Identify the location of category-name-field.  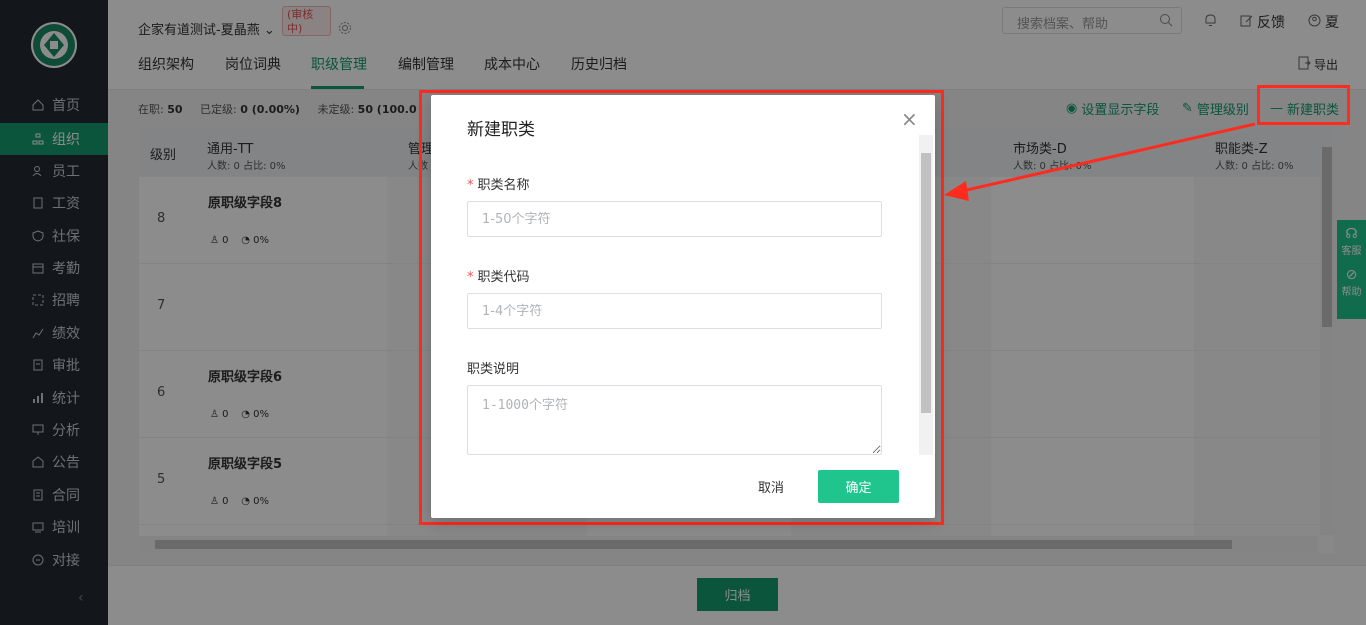
(674, 219).